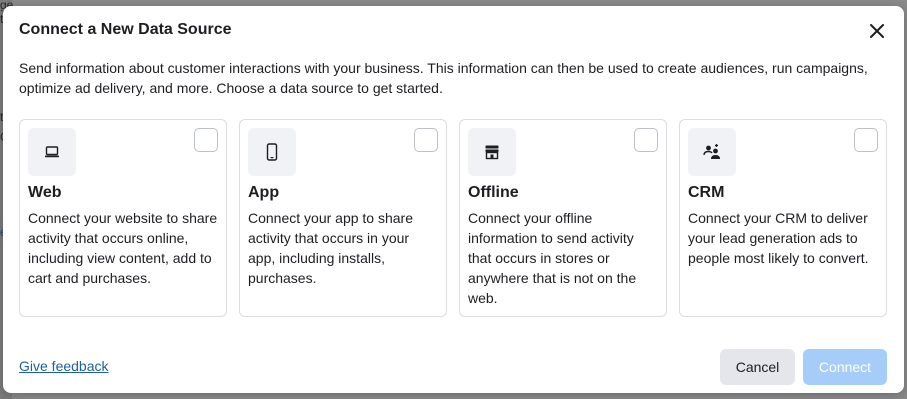 This screenshot has width=907, height=399. Describe the element at coordinates (712, 152) in the screenshot. I see `crm-people-icon` at that location.